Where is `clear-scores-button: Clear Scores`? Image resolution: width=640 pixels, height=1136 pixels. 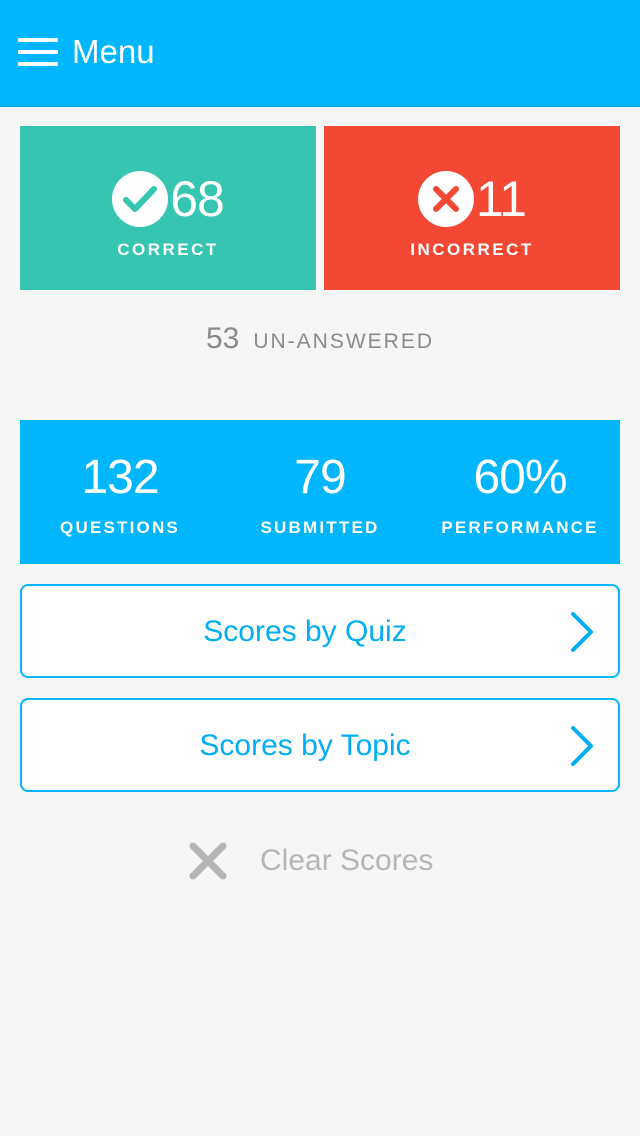 clear-scores-button: Clear Scores is located at coordinates (309, 861).